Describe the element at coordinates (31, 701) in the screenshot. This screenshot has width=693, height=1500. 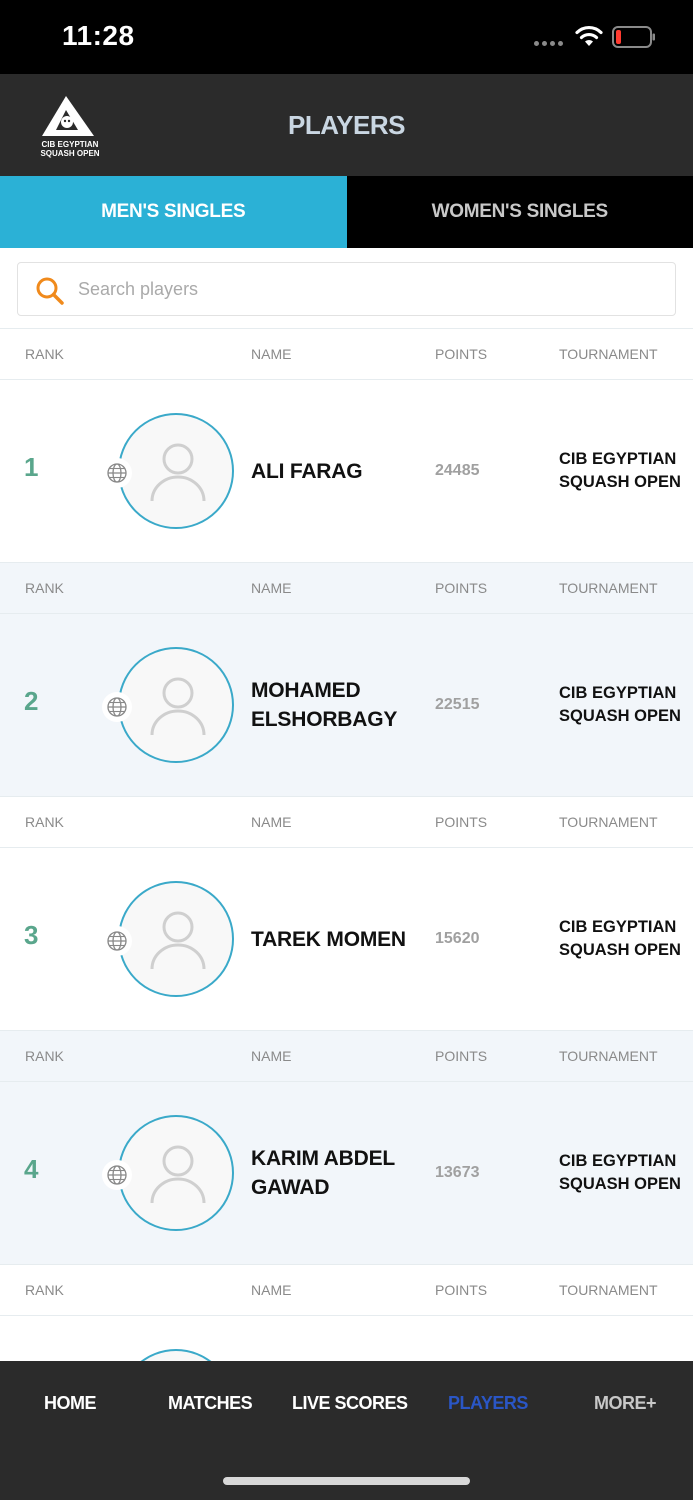
I see `player-rank: 2` at that location.